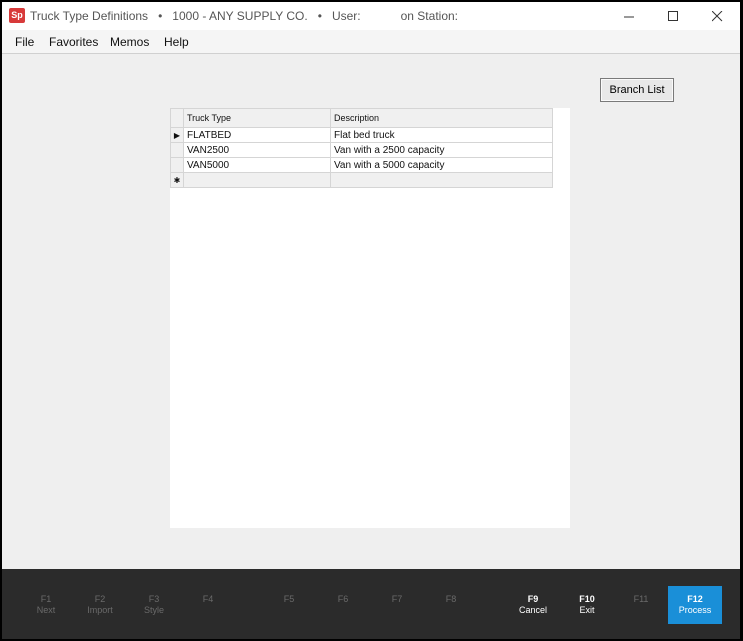 This screenshot has width=743, height=641. I want to click on maximize-button, so click(673, 16).